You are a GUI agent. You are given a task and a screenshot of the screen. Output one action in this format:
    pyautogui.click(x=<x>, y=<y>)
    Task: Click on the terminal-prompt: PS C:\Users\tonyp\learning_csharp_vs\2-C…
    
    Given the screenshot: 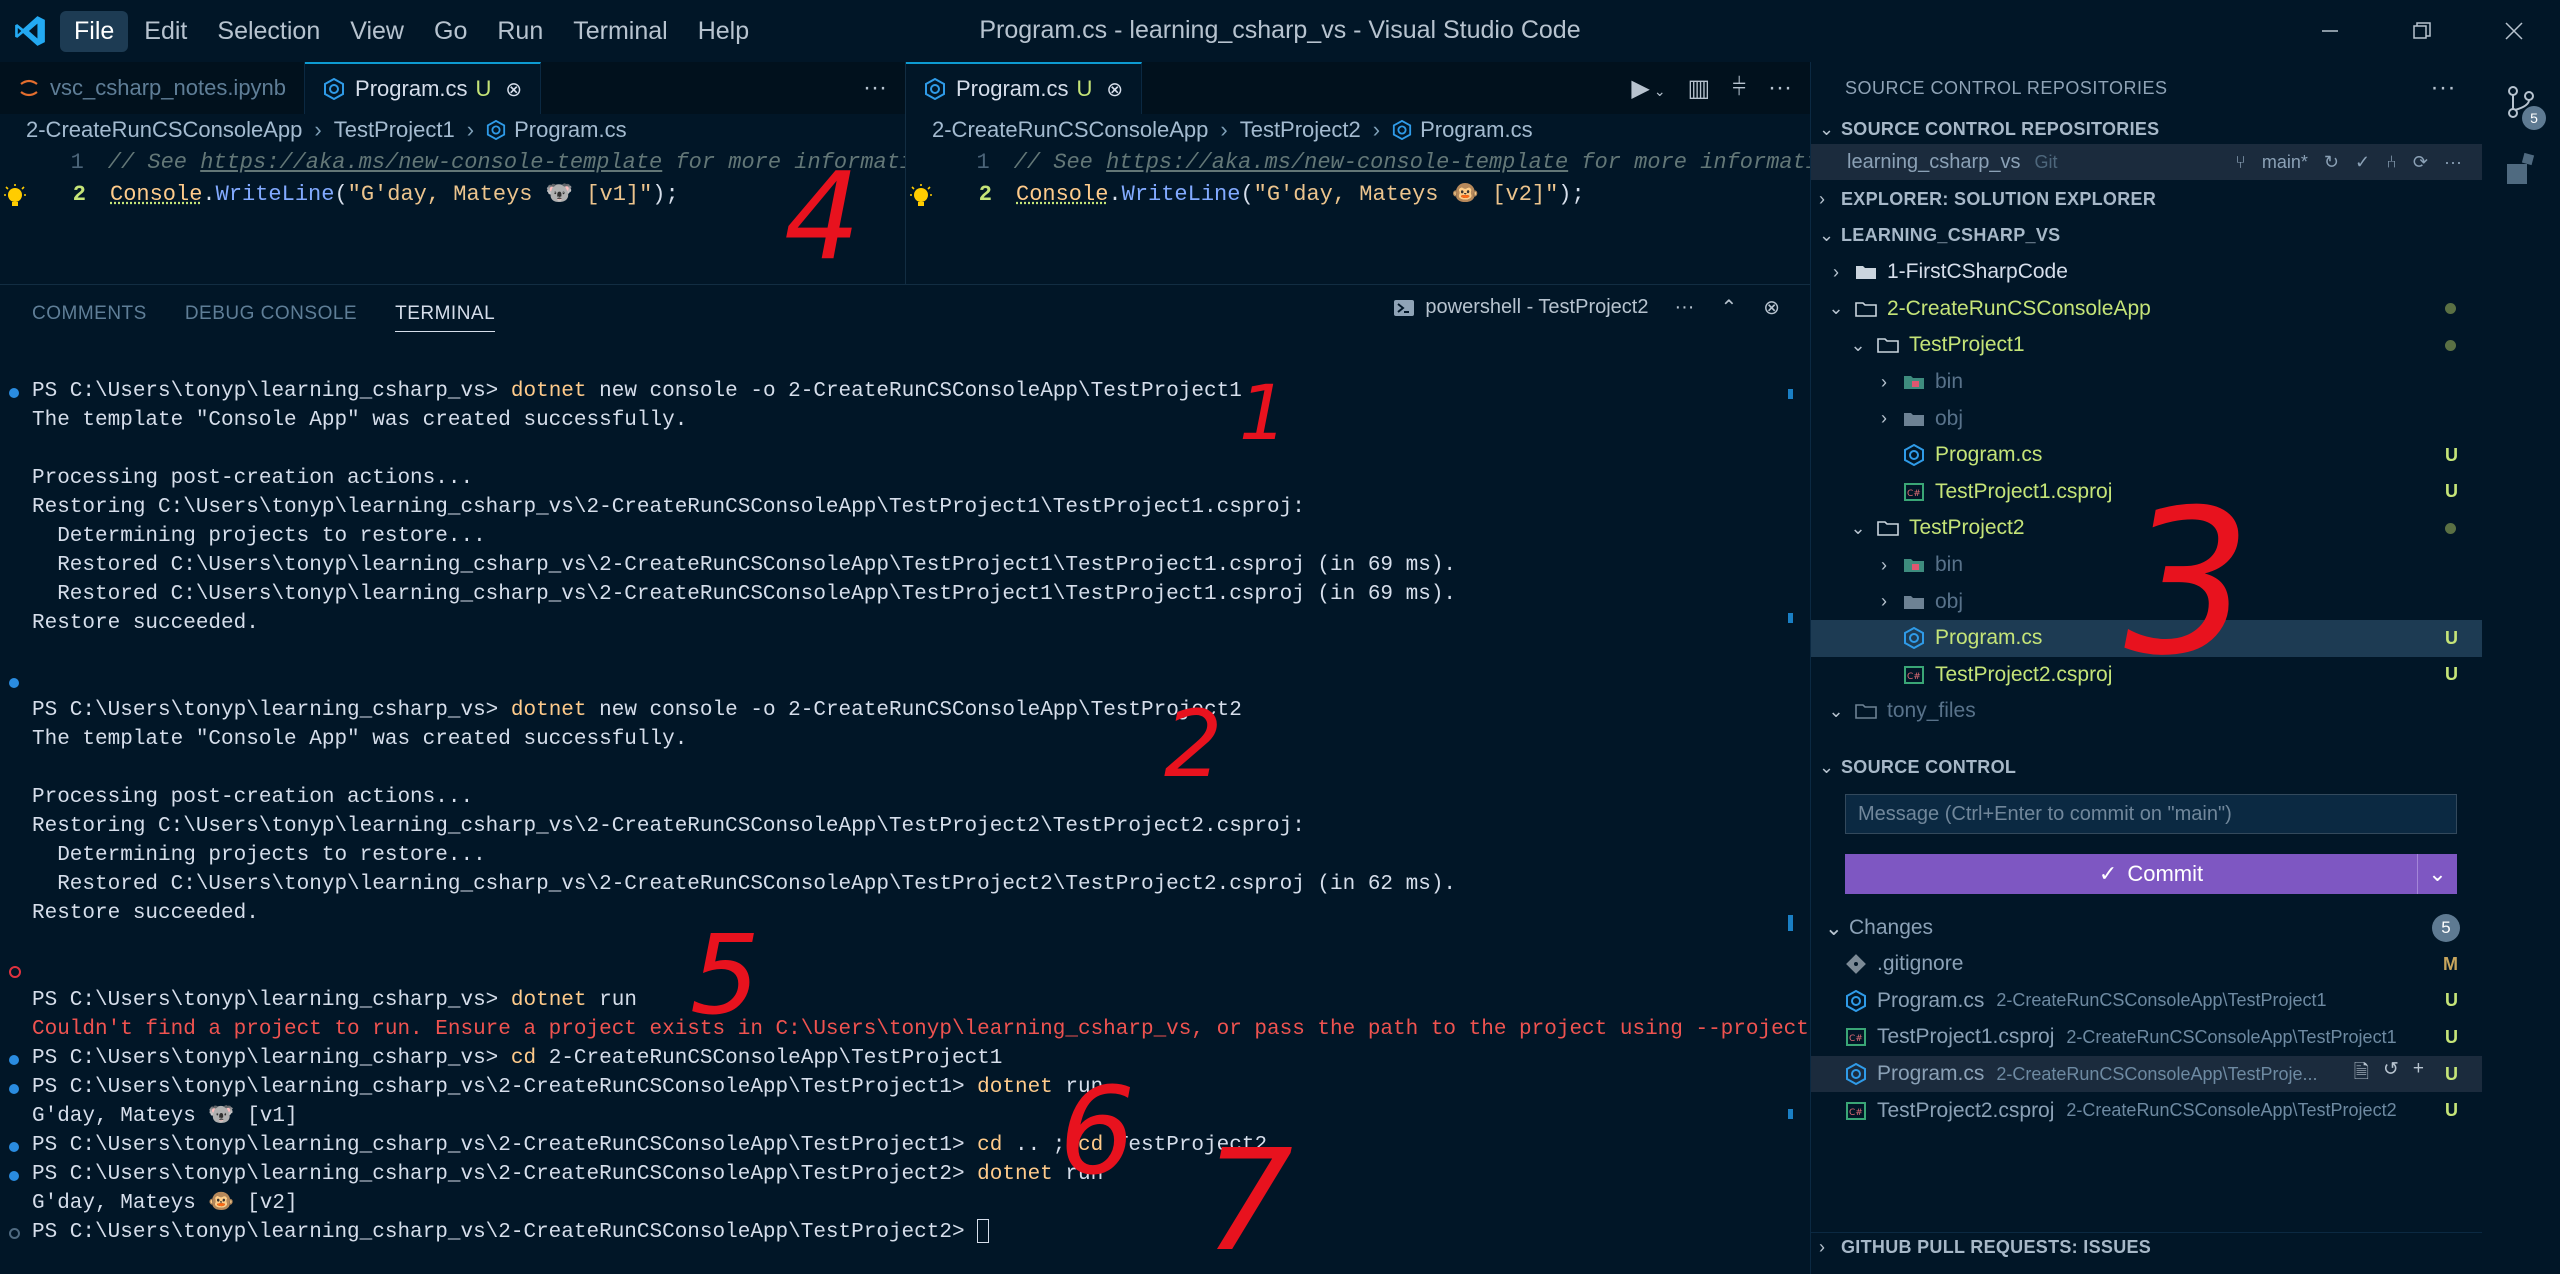 What is the action you would take?
    pyautogui.click(x=895, y=1232)
    